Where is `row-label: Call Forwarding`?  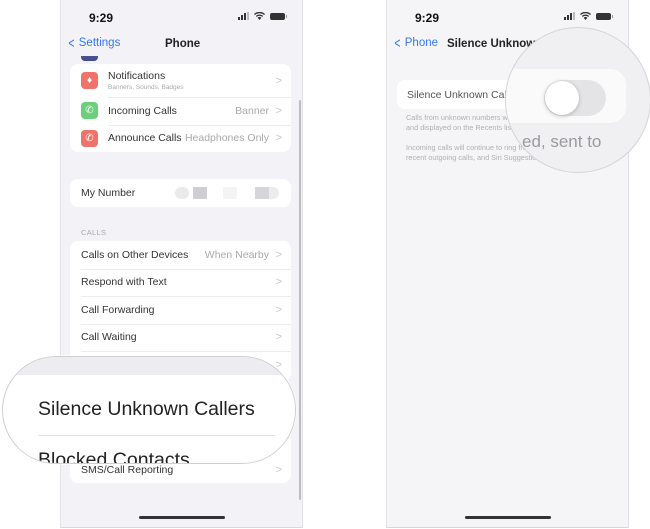
row-label: Call Forwarding is located at coordinates (118, 309).